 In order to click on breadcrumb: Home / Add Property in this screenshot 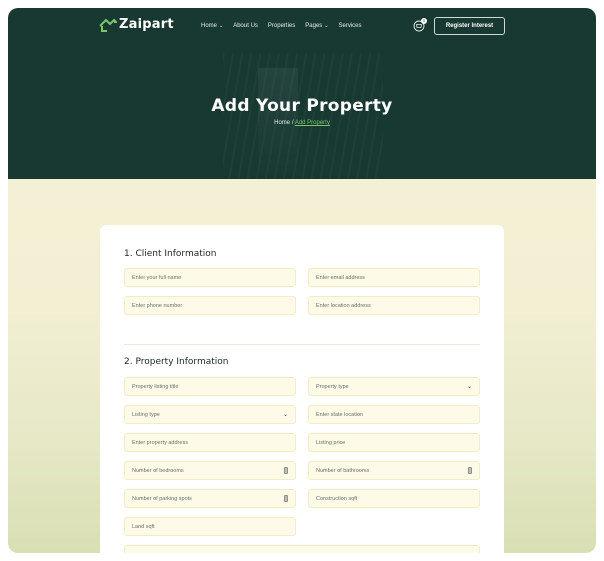, I will do `click(302, 123)`.